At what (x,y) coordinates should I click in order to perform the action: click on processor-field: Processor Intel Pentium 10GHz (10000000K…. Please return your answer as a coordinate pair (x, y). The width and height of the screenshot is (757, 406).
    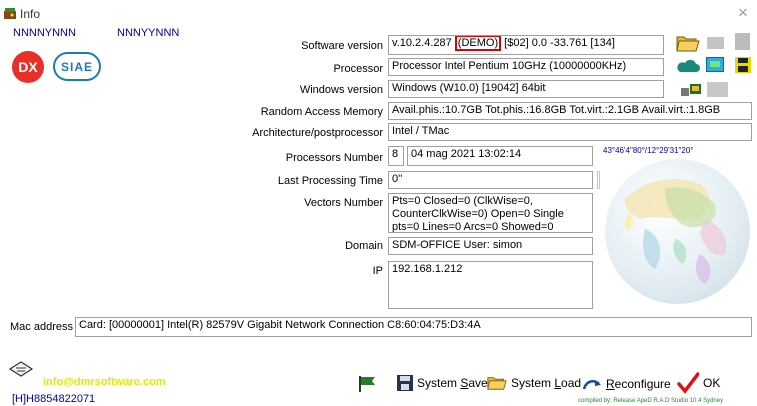
    Looking at the image, I should click on (526, 67).